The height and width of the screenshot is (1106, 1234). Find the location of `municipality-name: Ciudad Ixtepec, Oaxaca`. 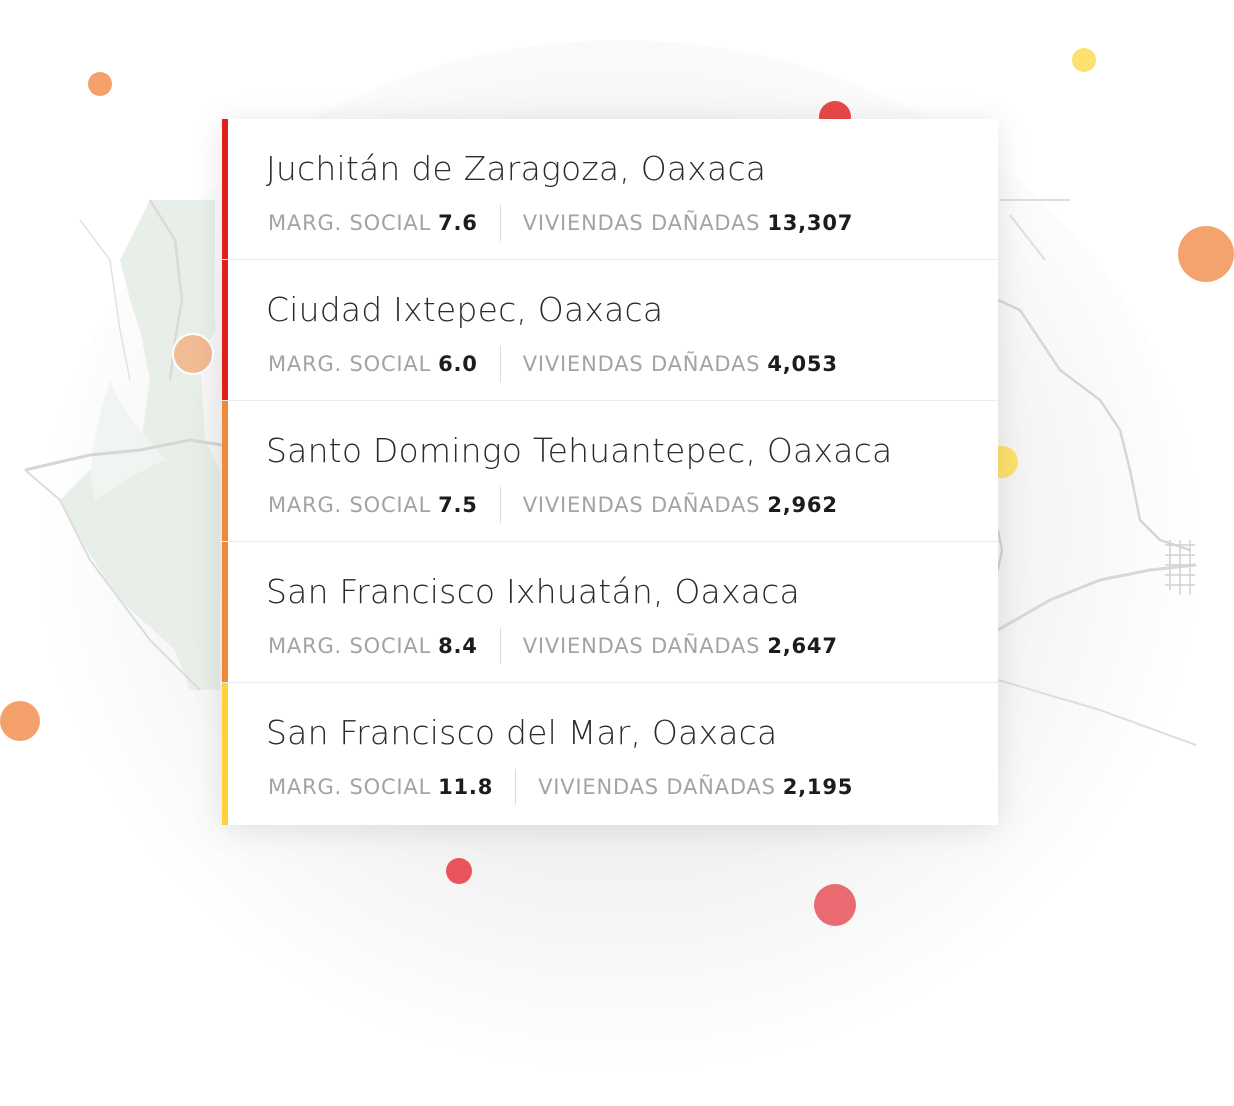

municipality-name: Ciudad Ixtepec, Oaxaca is located at coordinates (465, 309).